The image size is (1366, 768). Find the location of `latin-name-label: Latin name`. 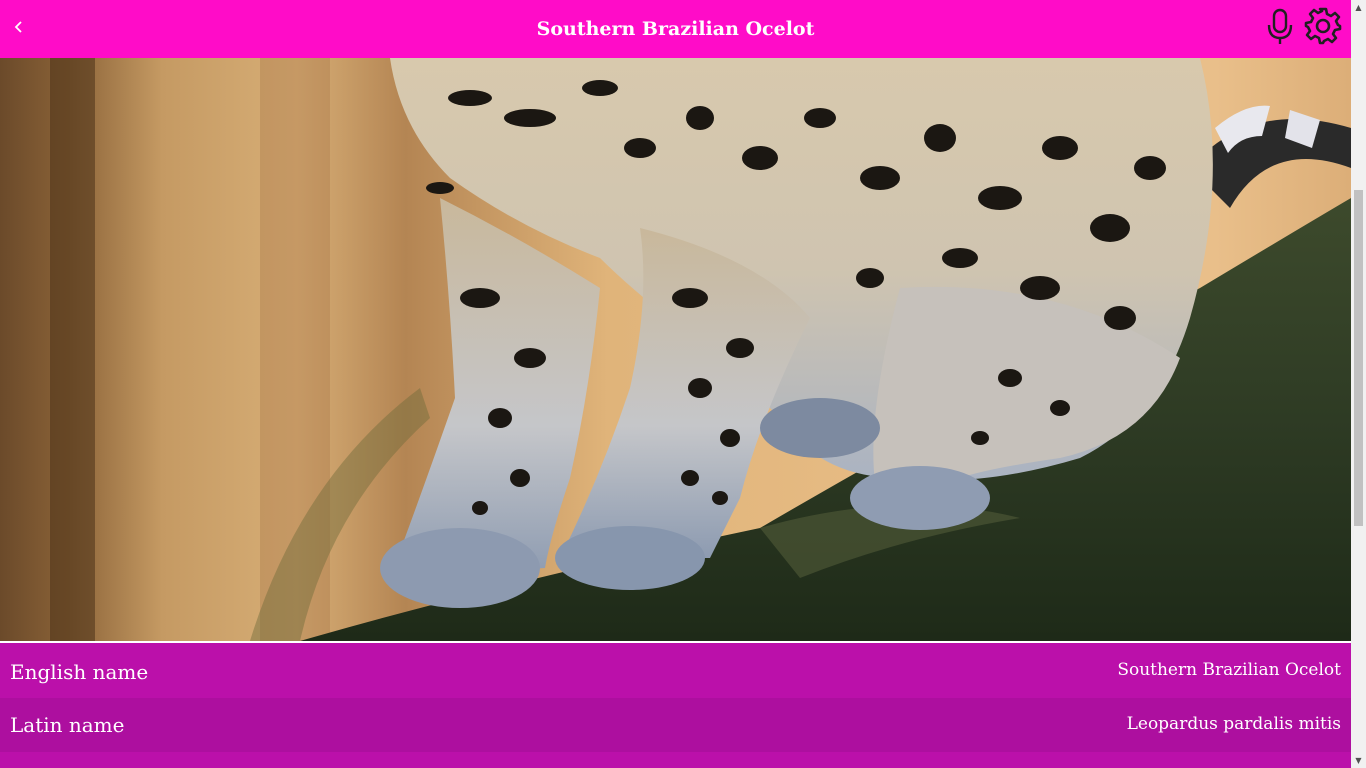

latin-name-label: Latin name is located at coordinates (67, 725).